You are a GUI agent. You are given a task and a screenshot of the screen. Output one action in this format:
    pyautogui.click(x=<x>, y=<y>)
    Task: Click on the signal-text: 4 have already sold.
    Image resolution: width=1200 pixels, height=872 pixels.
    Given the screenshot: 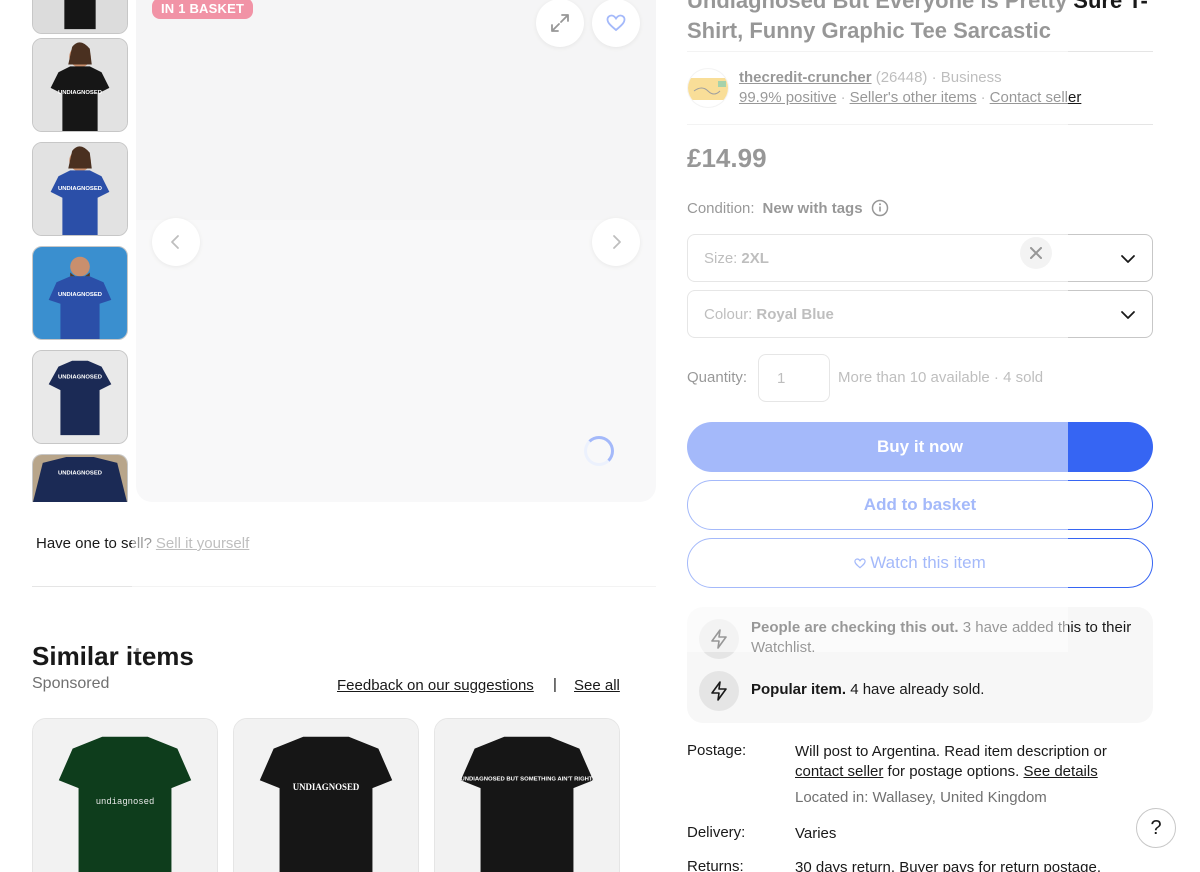 What is the action you would take?
    pyautogui.click(x=917, y=689)
    